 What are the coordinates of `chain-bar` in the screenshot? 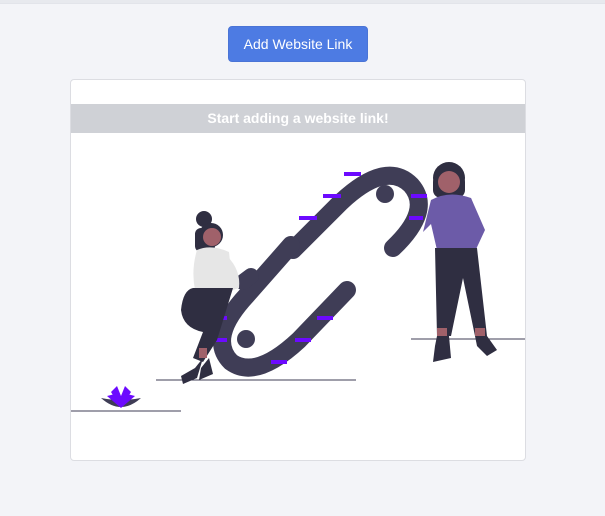 It's located at (247, 279).